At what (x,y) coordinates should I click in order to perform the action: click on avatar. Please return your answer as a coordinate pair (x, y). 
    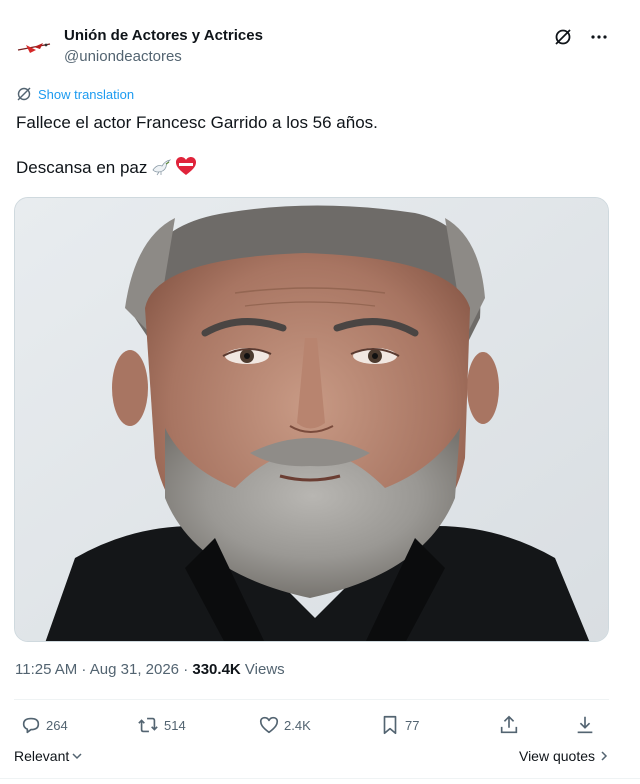
    Looking at the image, I should click on (34, 48).